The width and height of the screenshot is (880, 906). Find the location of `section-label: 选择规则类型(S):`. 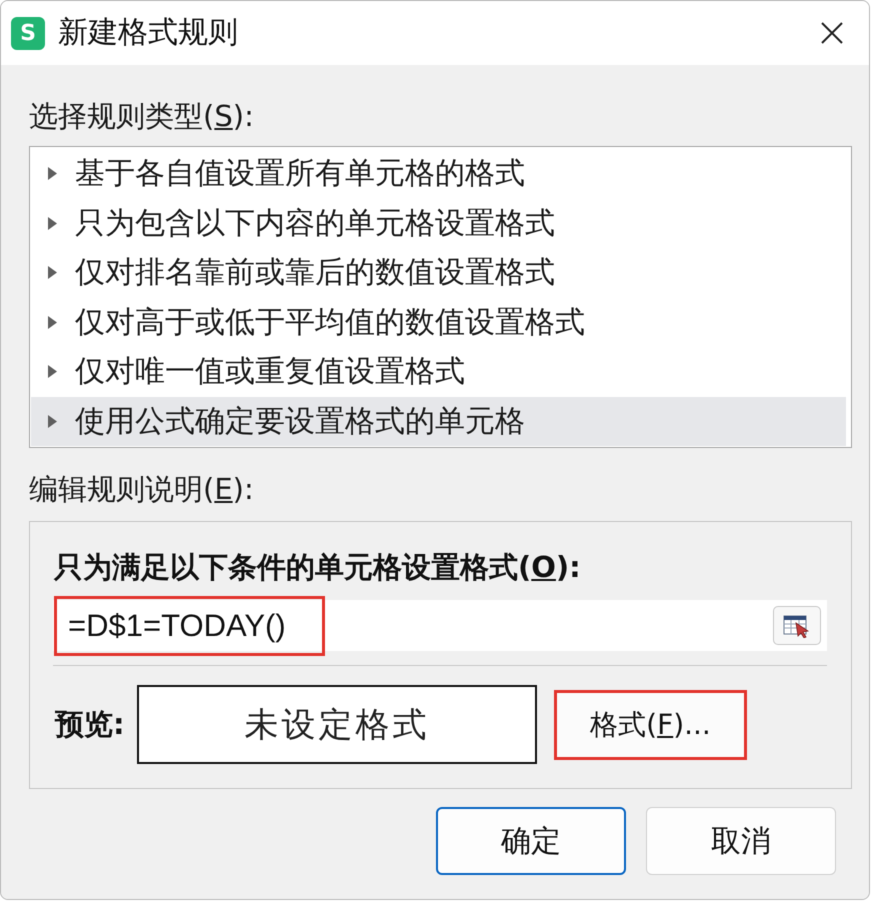

section-label: 选择规则类型(S): is located at coordinates (141, 116).